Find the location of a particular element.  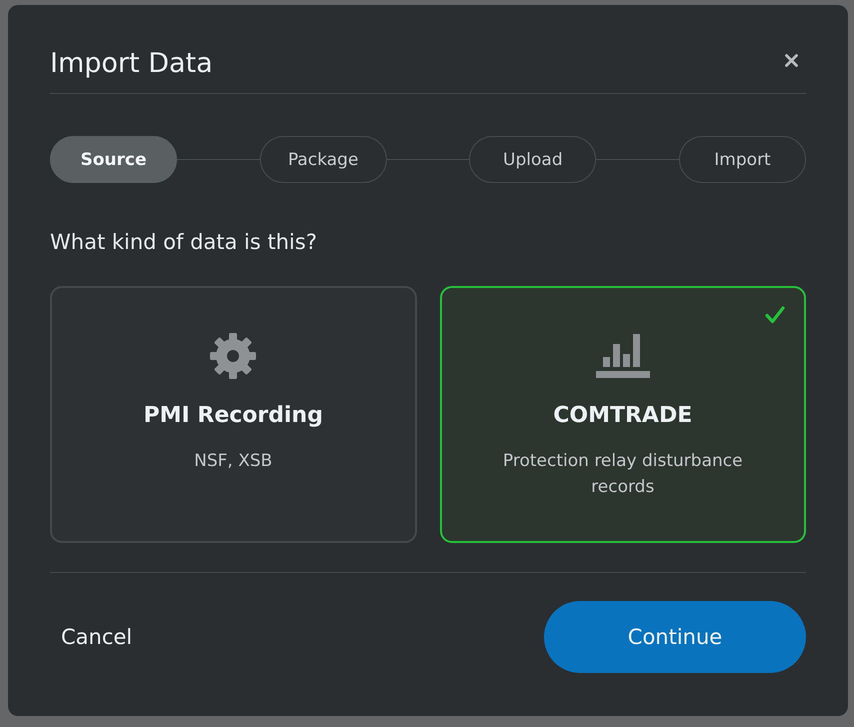

dialog-title: Import Data is located at coordinates (131, 64).